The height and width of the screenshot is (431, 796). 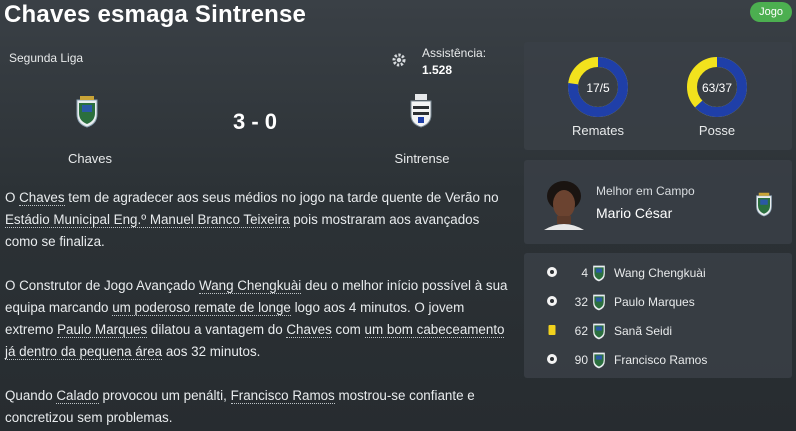 What do you see at coordinates (201, 308) in the screenshot?
I see `goal-link: um poderoso remate de longe` at bounding box center [201, 308].